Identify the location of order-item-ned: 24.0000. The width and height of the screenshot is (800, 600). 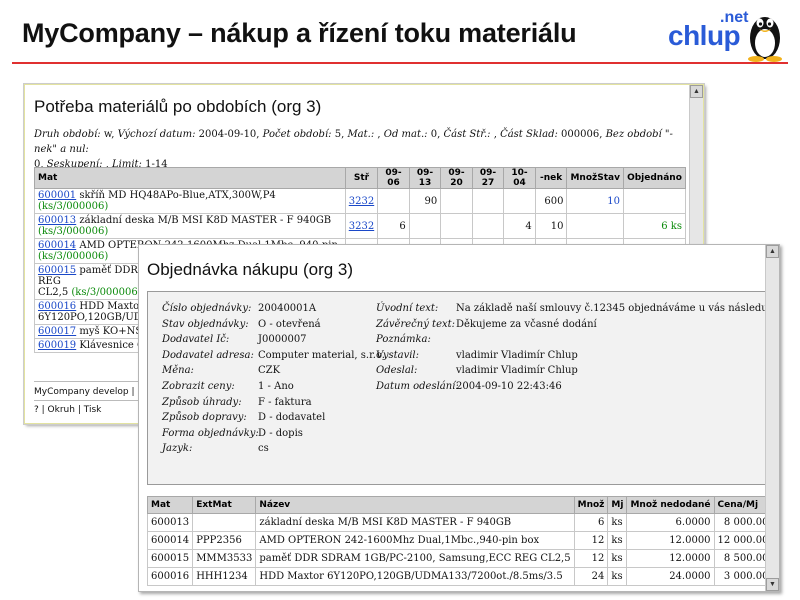
(670, 576).